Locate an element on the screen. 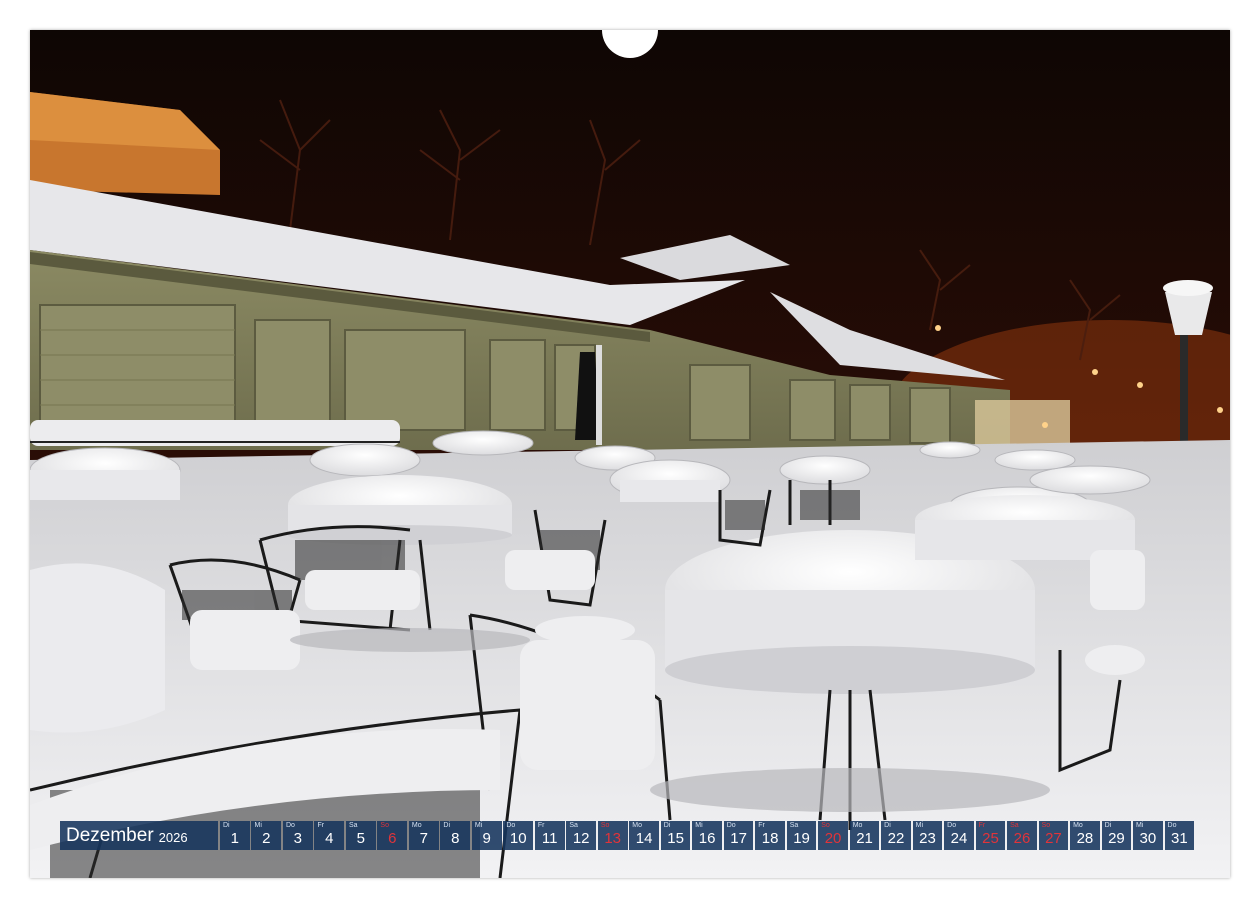 Image resolution: width=1260 pixels, height=908 pixels. day-number: 8 is located at coordinates (455, 838).